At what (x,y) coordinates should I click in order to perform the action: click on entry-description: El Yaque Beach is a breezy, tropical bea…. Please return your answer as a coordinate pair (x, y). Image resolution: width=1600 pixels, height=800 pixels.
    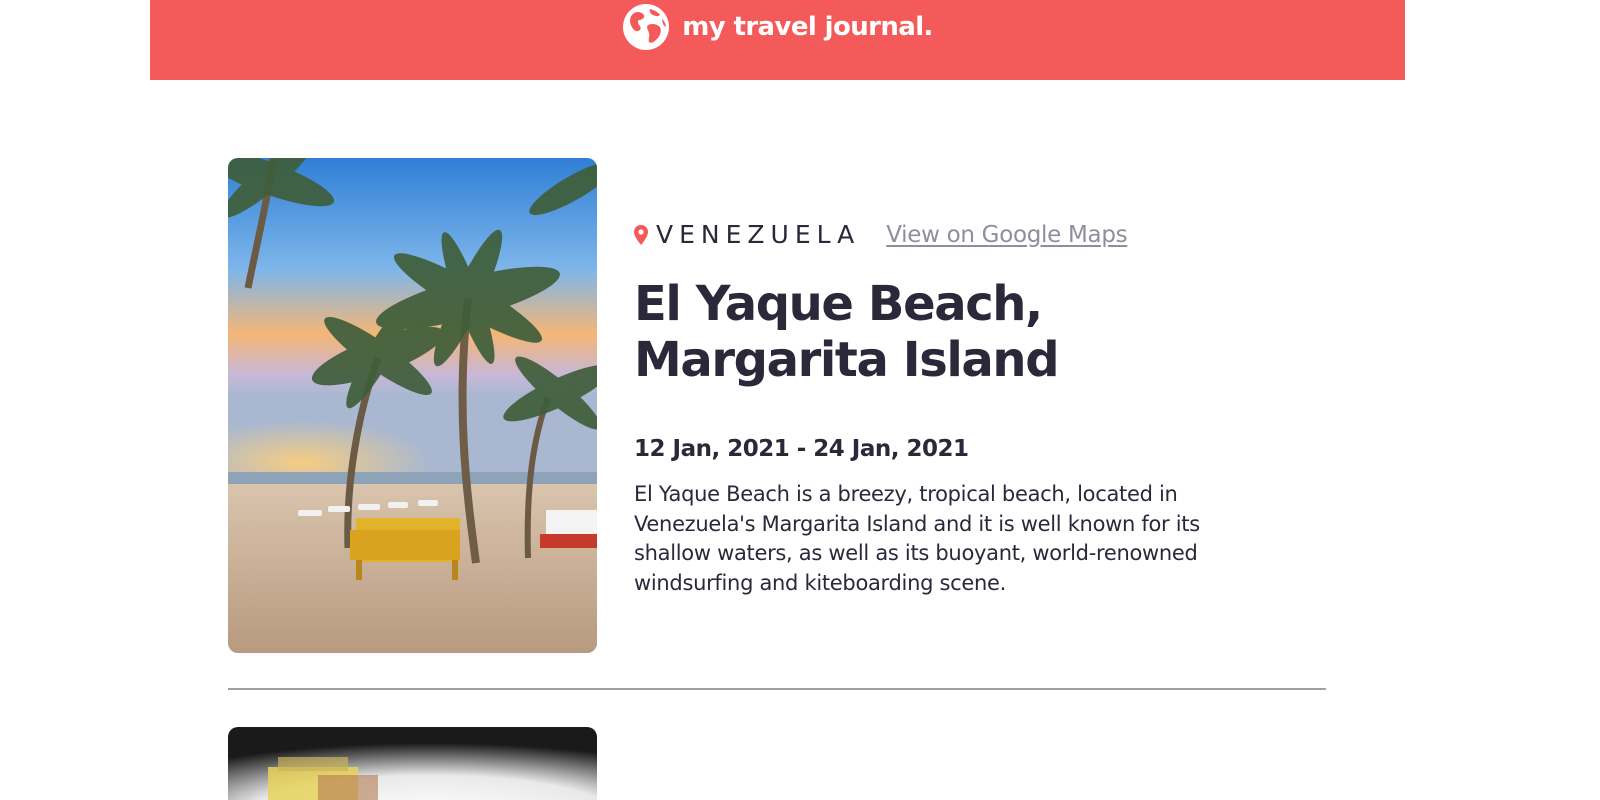
    Looking at the image, I should click on (917, 538).